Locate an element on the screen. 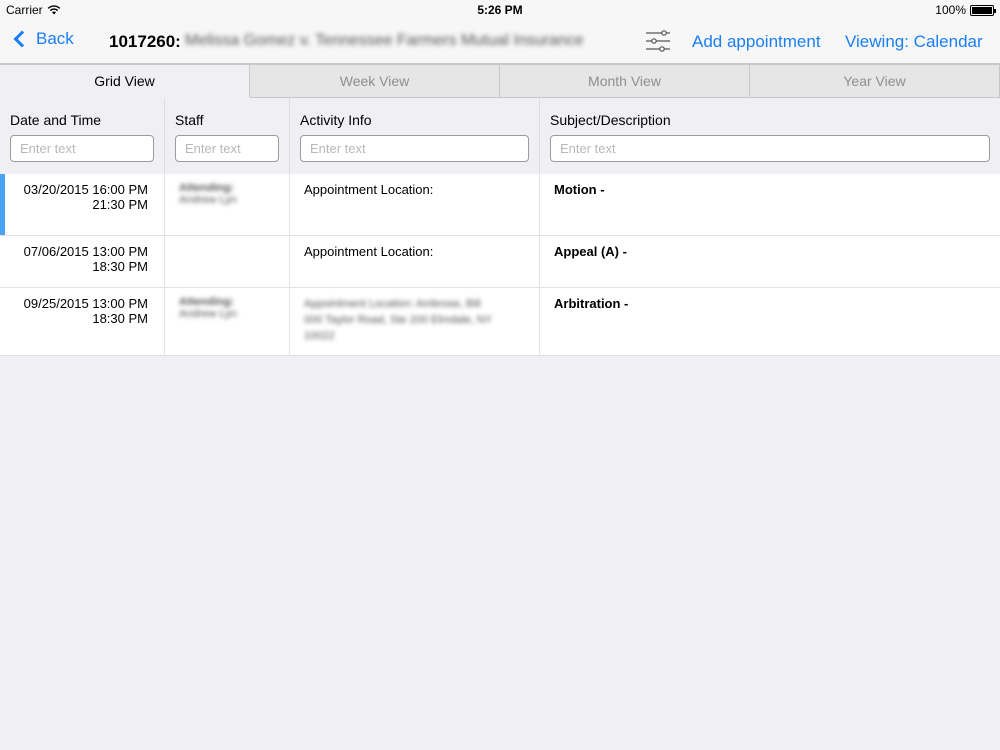  staff-cell is located at coordinates (227, 261).